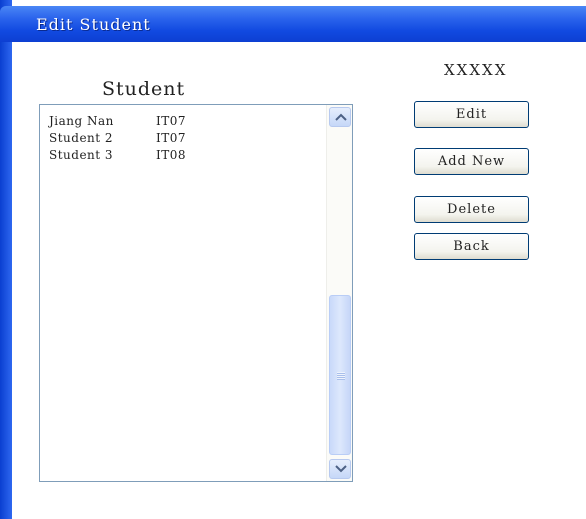 The width and height of the screenshot is (586, 519). I want to click on student-name: Jiang Nan, so click(81, 121).